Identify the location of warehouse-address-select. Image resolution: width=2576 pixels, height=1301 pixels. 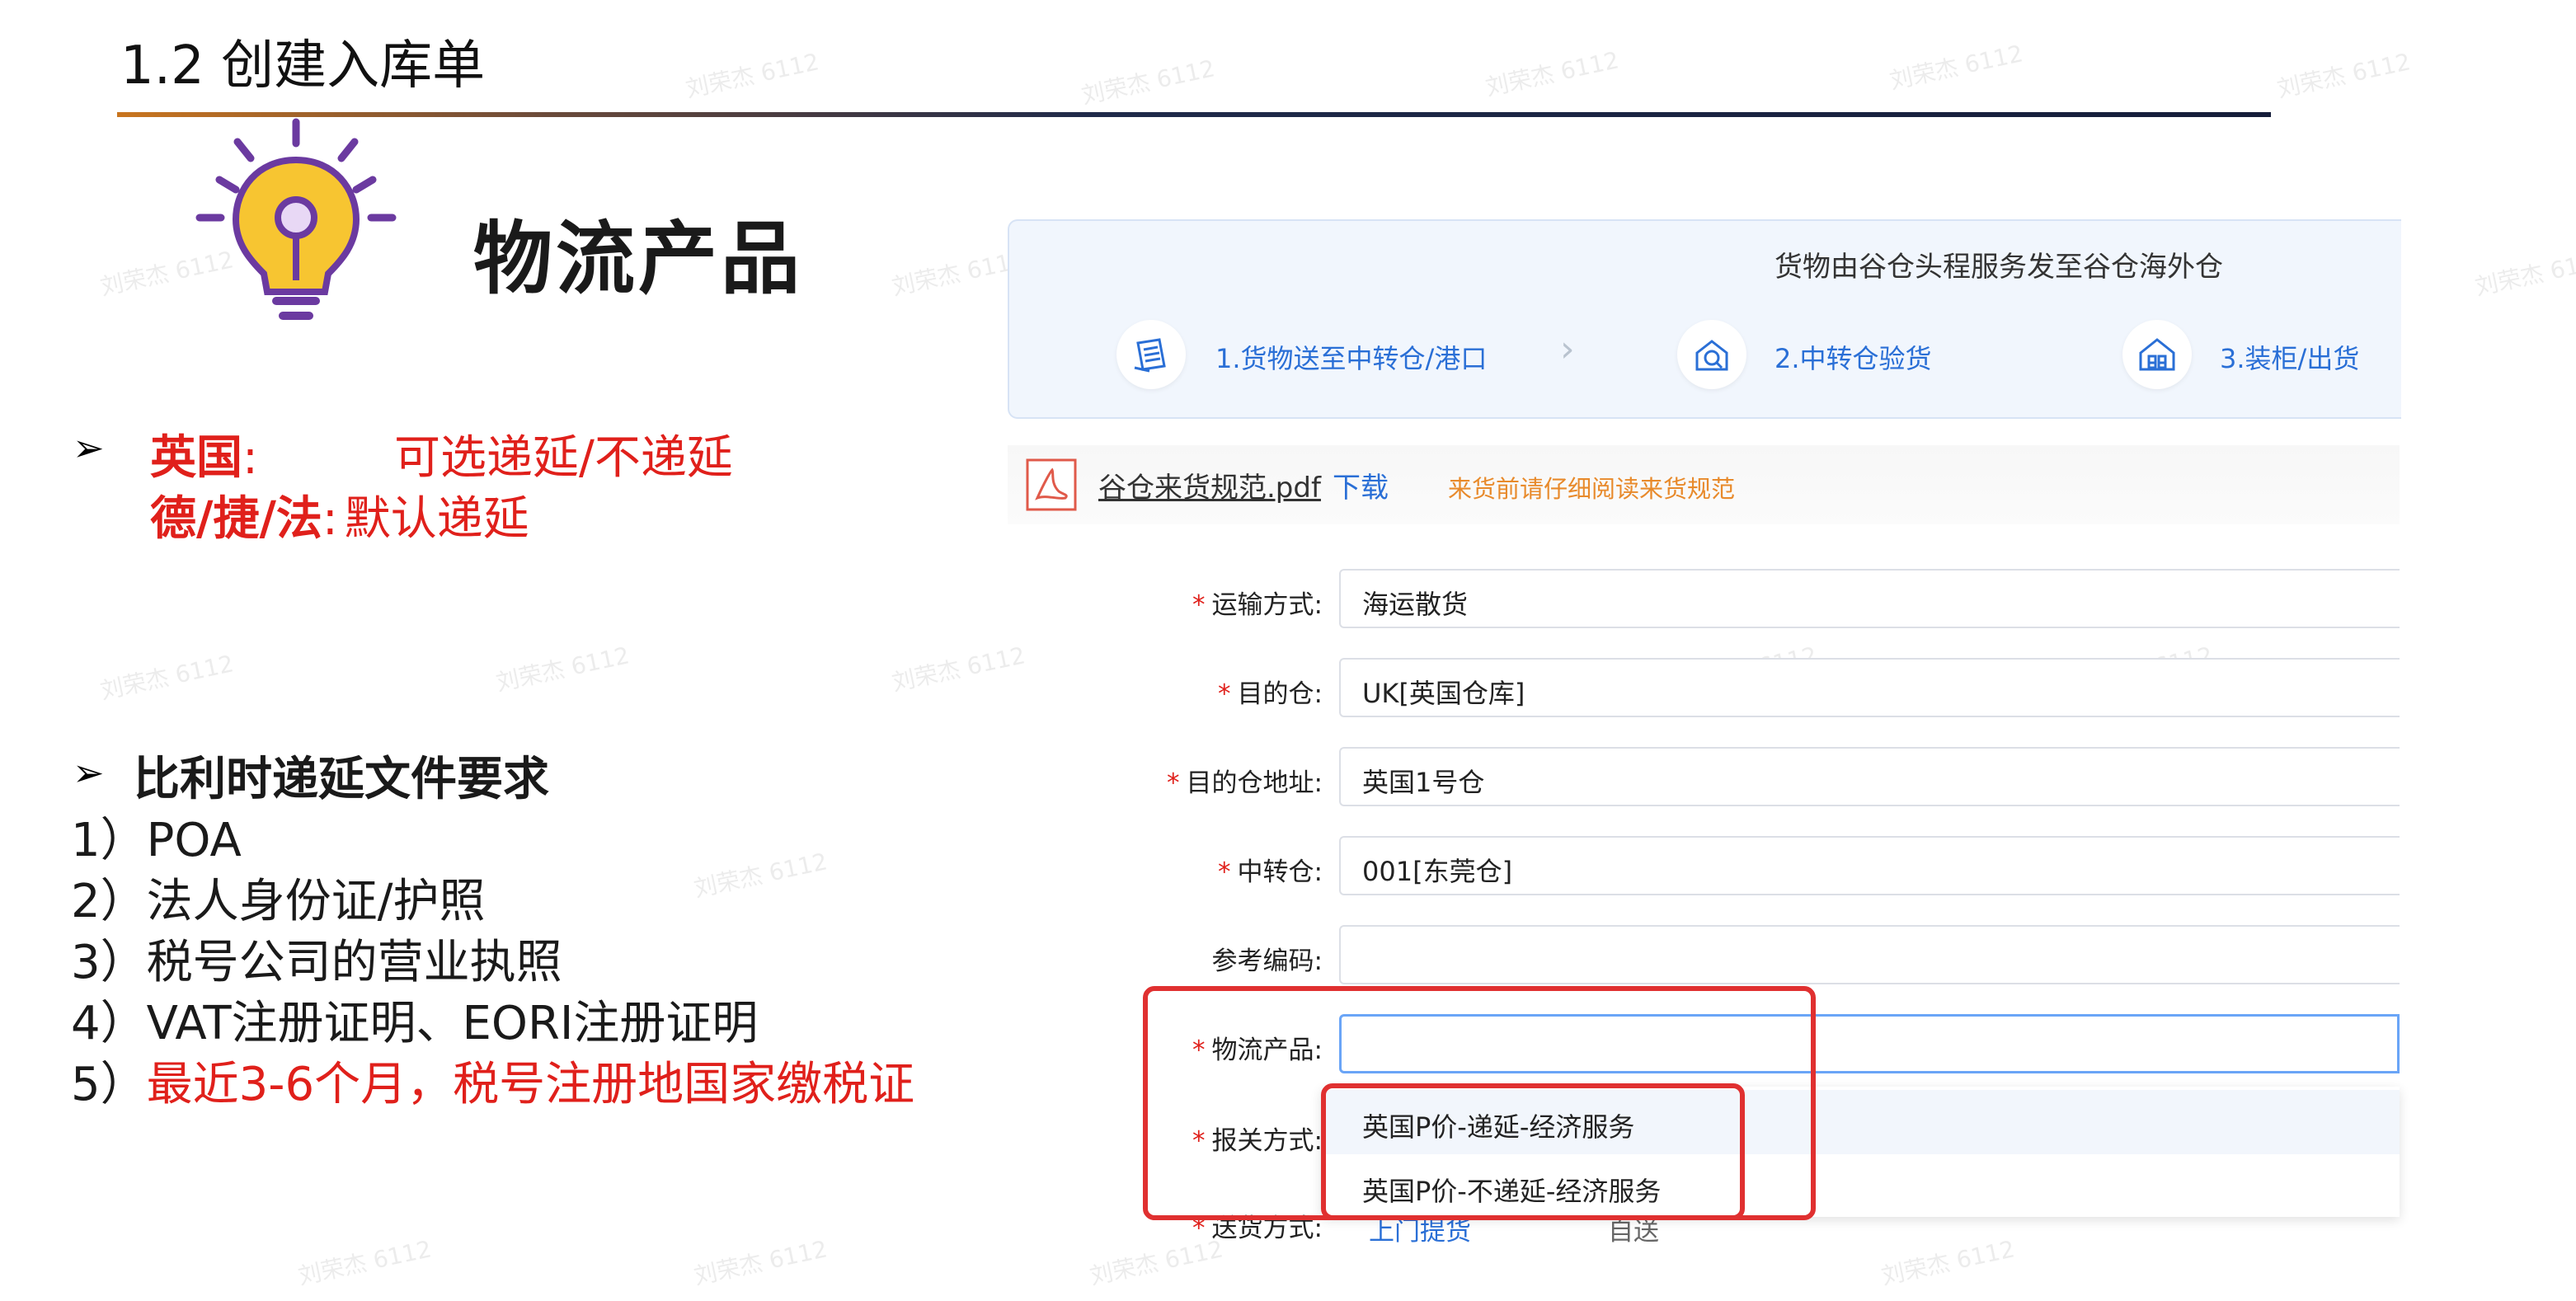
(1869, 776).